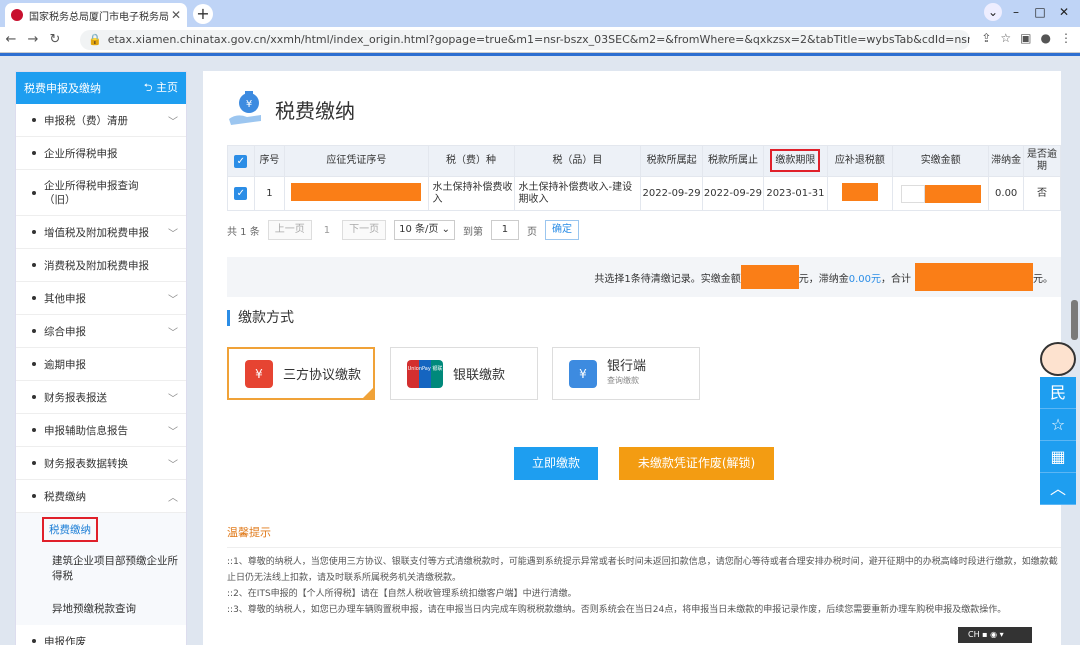 Image resolution: width=1080 pixels, height=645 pixels. Describe the element at coordinates (912, 193) in the screenshot. I see `amount-input` at that location.